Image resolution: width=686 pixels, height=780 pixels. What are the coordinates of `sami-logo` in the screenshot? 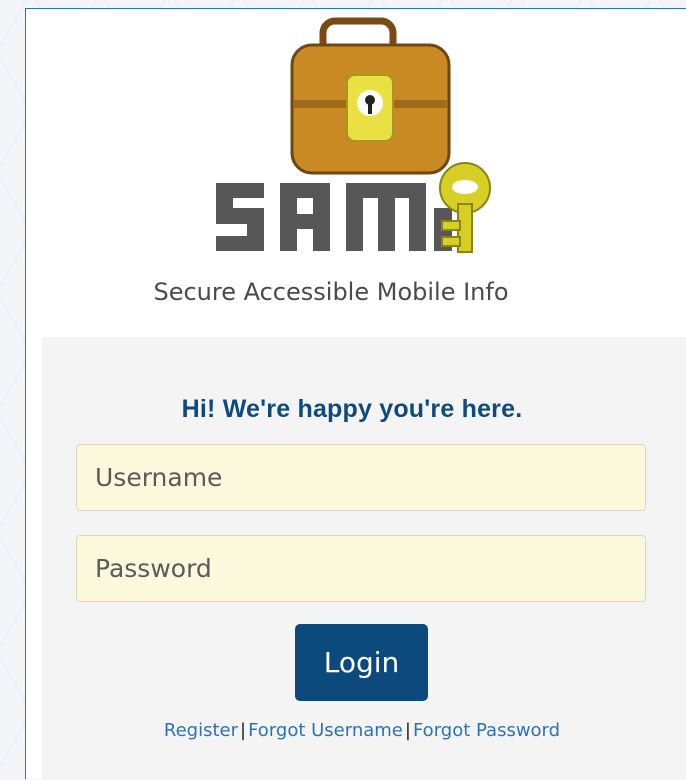 It's located at (353, 135).